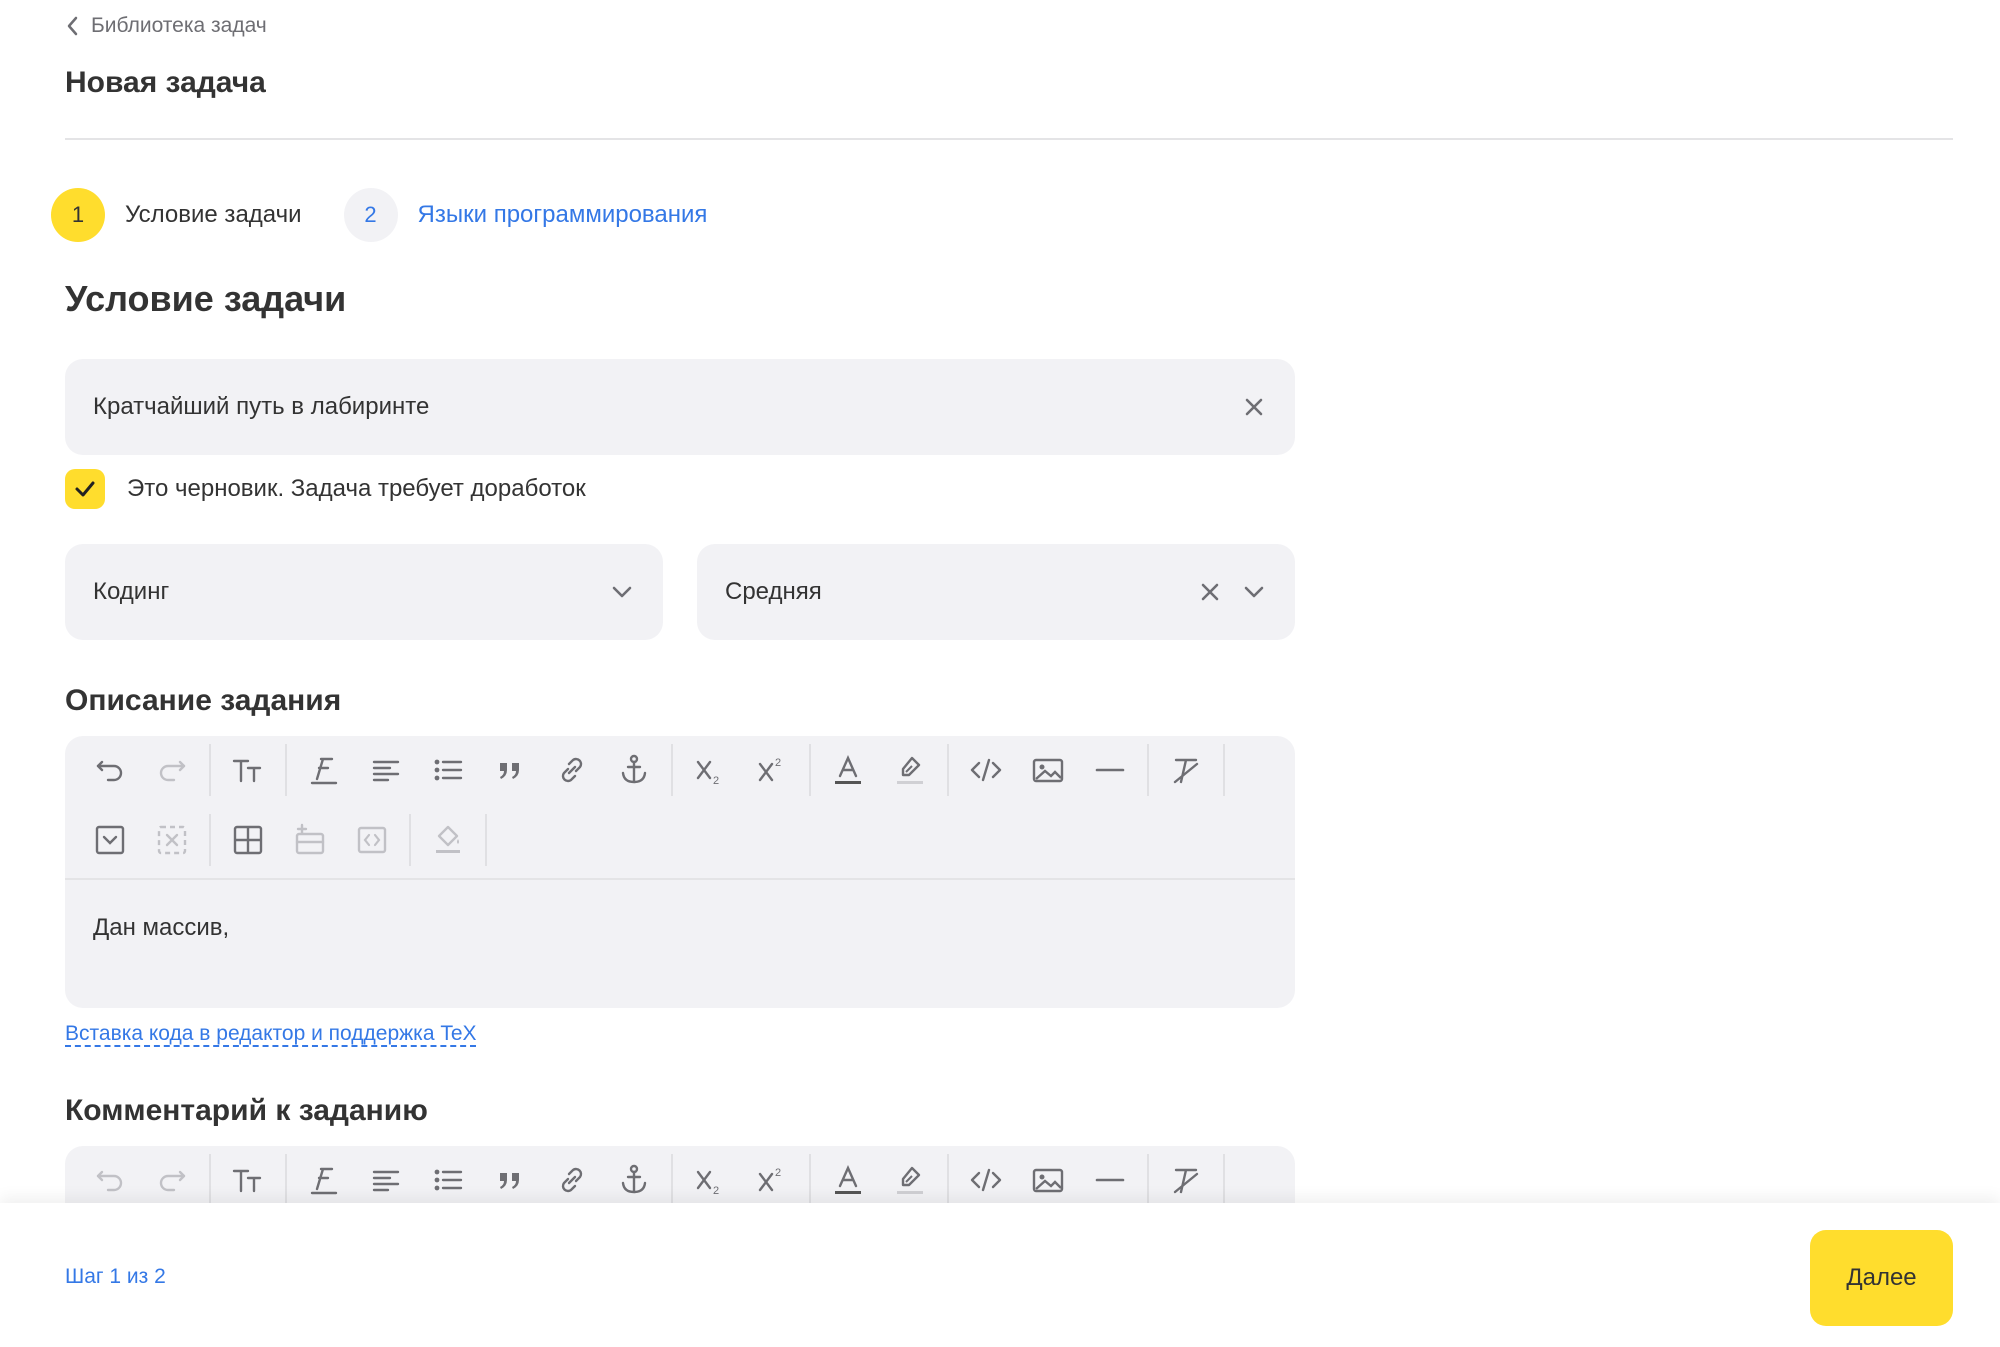 The image size is (2000, 1347). I want to click on undo-button, so click(110, 770).